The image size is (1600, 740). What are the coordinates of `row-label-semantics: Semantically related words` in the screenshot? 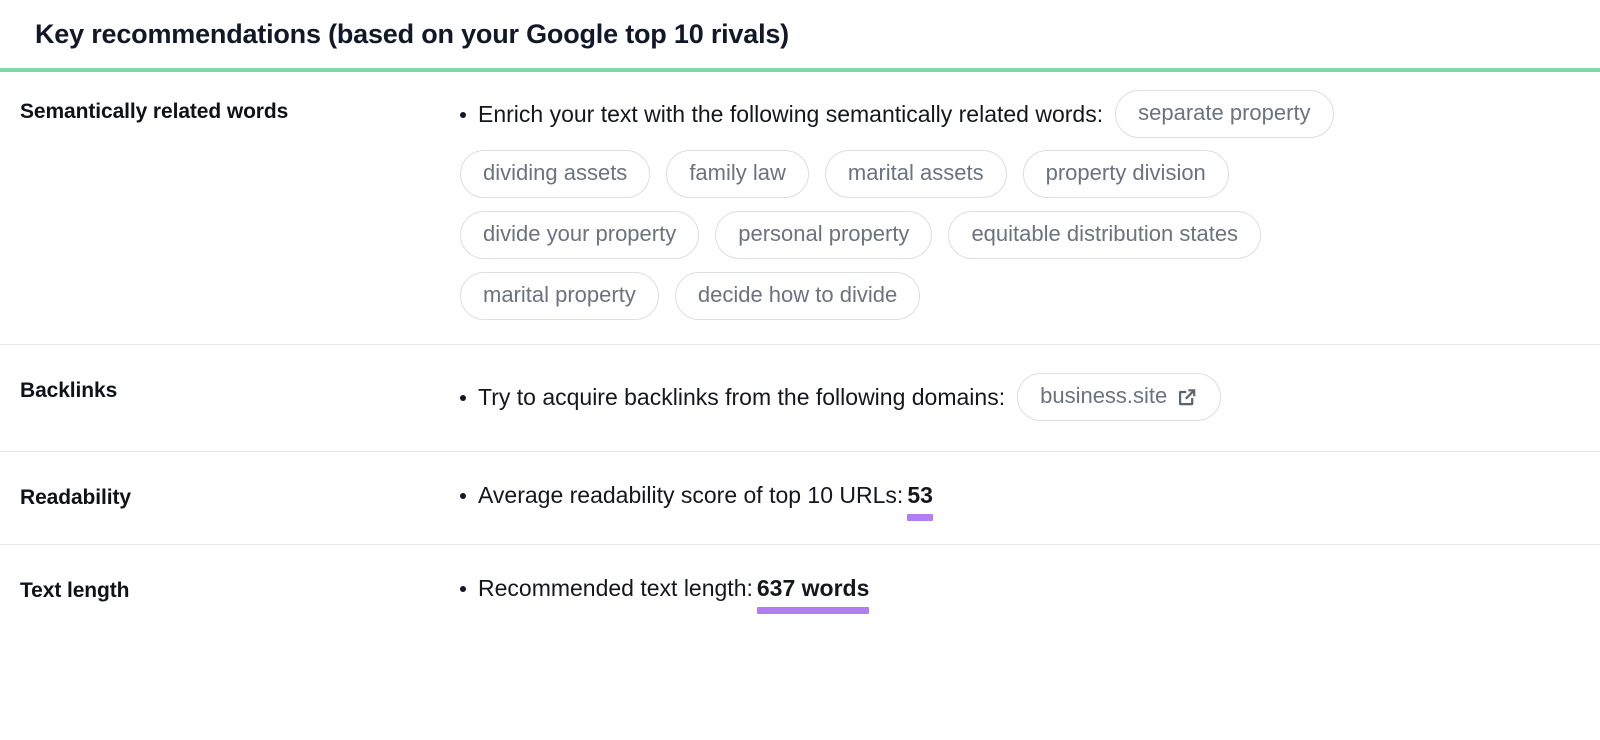 It's located at (154, 111).